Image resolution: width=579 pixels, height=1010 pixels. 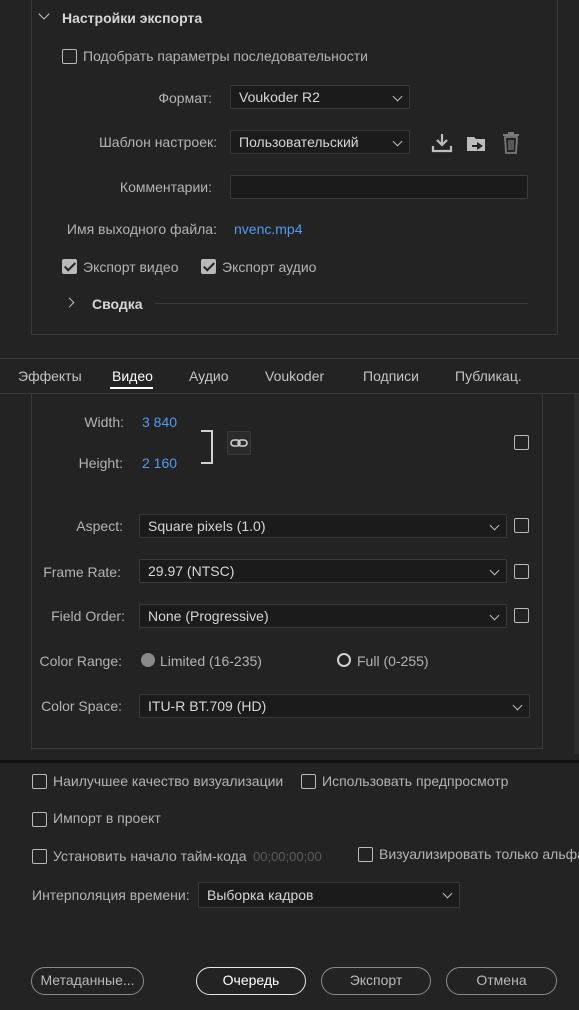 What do you see at coordinates (279, 97) in the screenshot?
I see `format-value: Voukoder R2` at bounding box center [279, 97].